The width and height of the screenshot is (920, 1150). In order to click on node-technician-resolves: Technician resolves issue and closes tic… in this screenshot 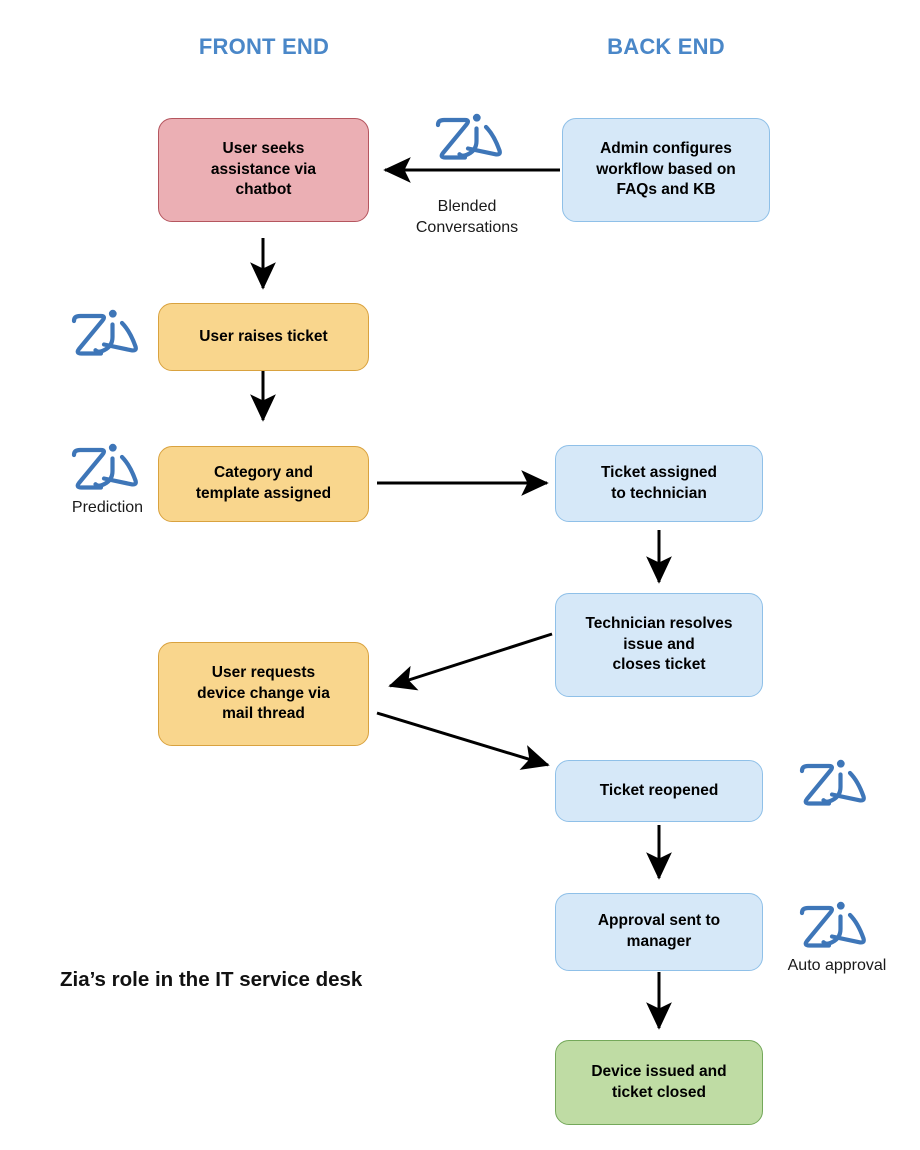, I will do `click(659, 645)`.